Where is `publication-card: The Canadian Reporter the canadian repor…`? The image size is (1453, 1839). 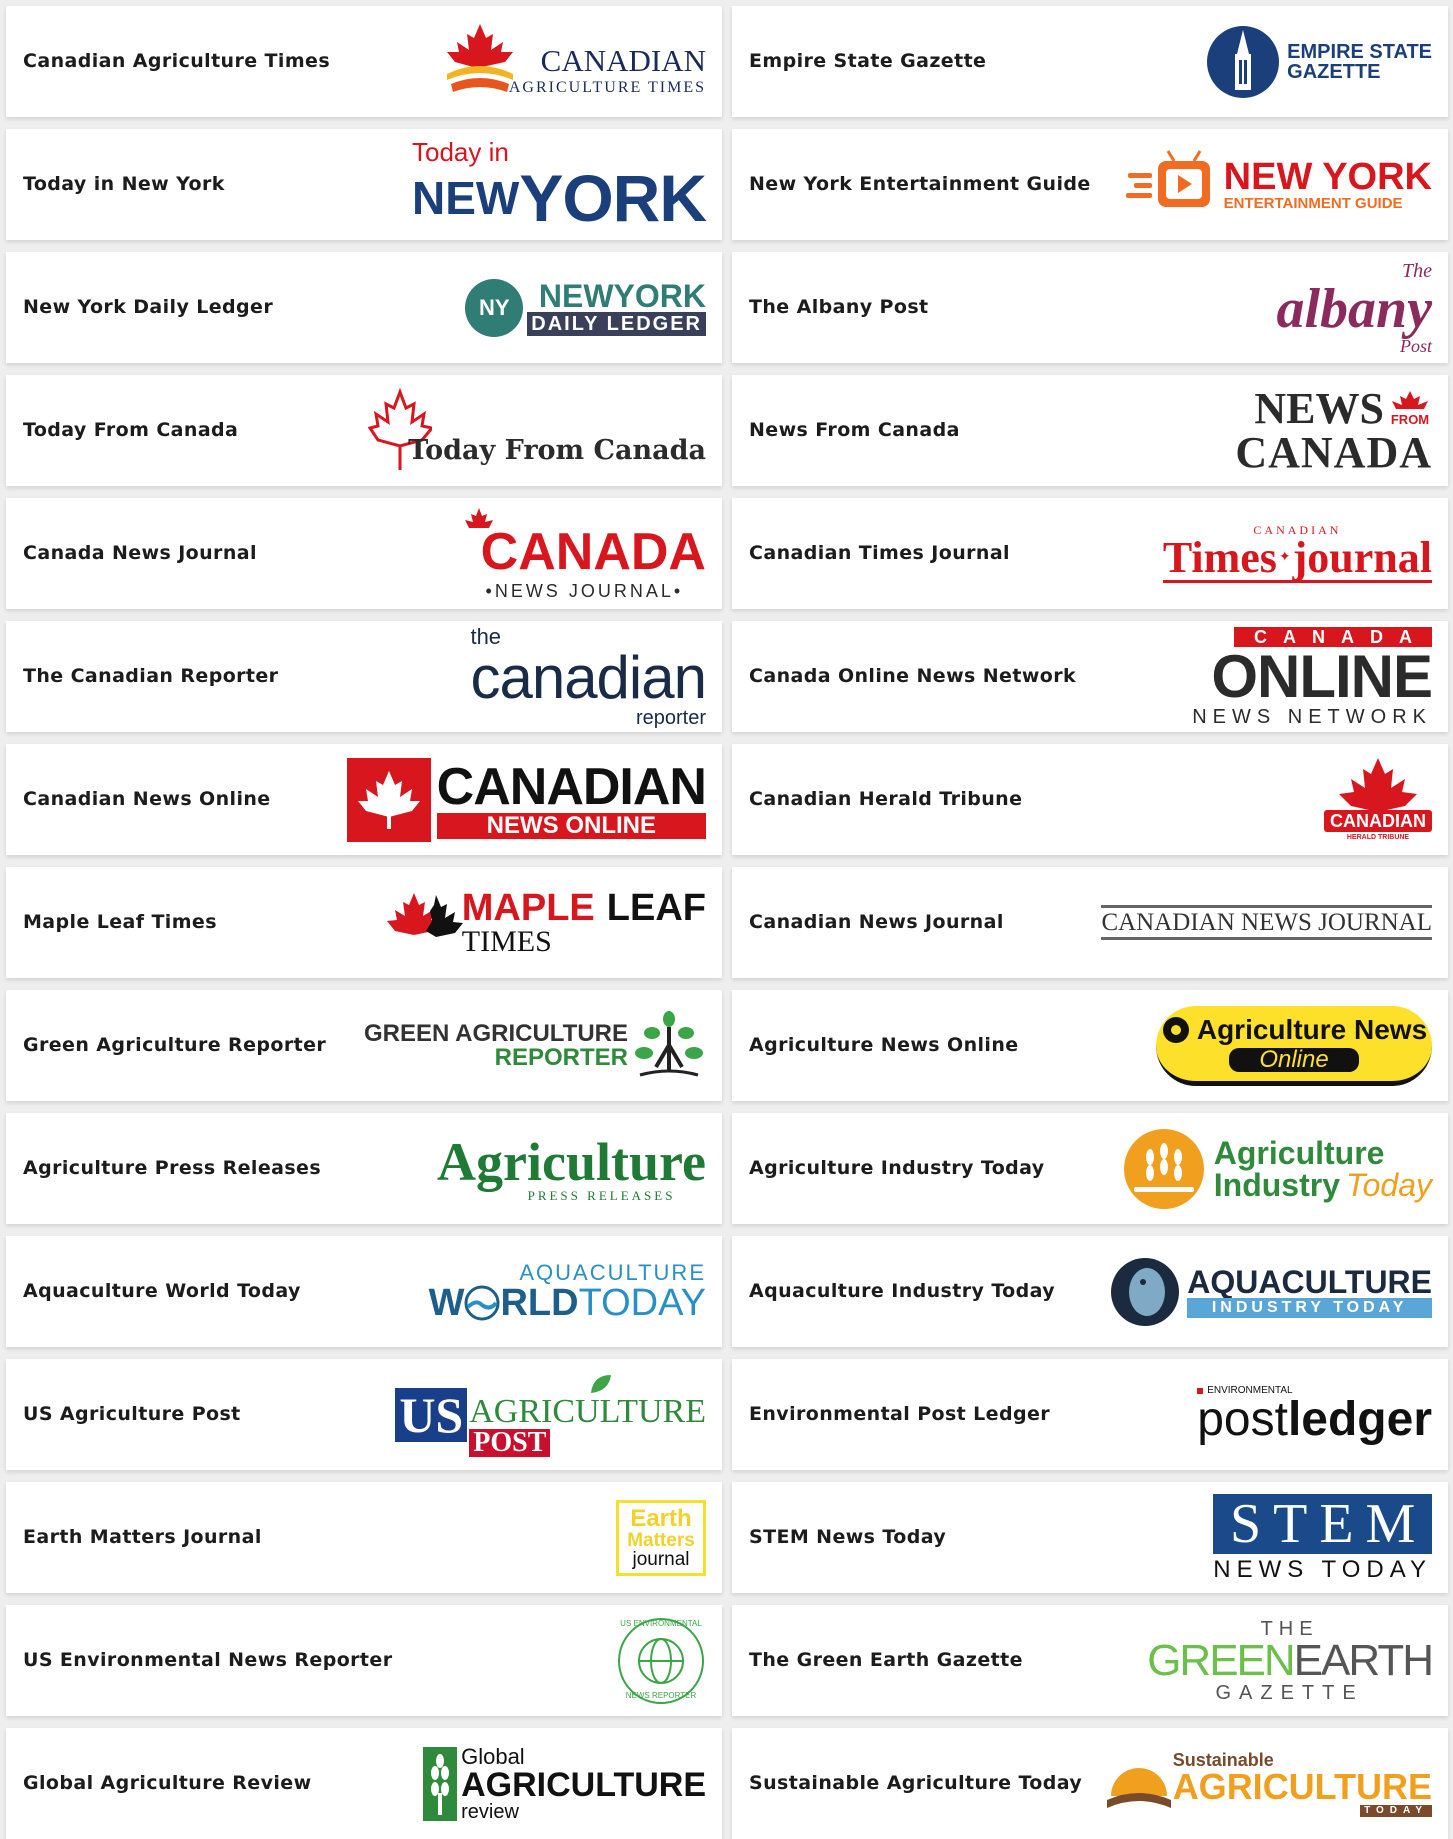 publication-card: The Canadian Reporter the canadian repor… is located at coordinates (364, 676).